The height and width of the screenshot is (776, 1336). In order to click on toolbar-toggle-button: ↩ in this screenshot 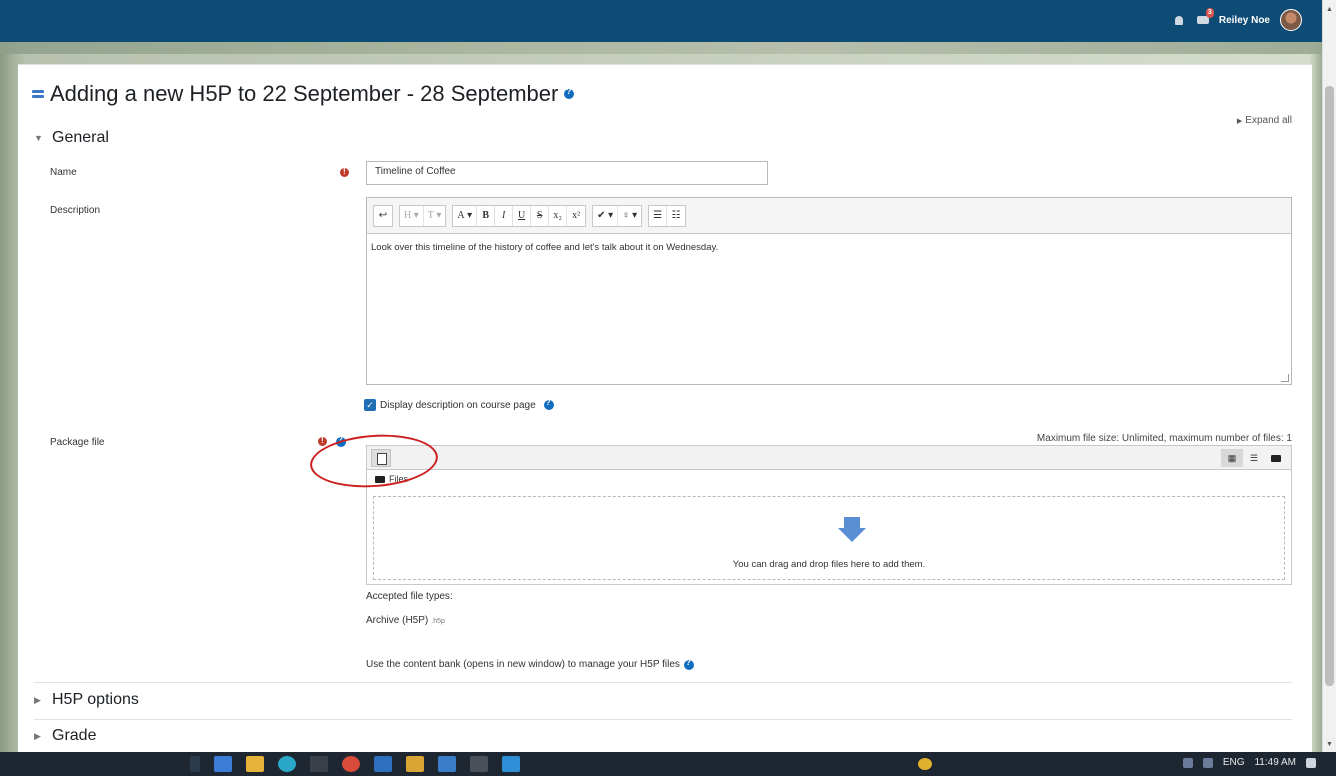, I will do `click(383, 216)`.